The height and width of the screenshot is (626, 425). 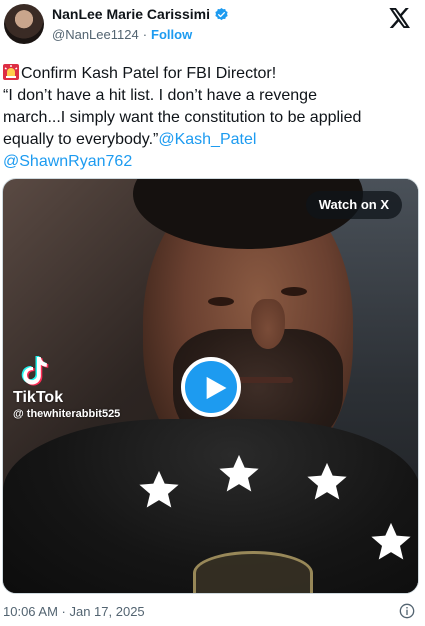 I want to click on video-person-mouth, so click(x=263, y=380).